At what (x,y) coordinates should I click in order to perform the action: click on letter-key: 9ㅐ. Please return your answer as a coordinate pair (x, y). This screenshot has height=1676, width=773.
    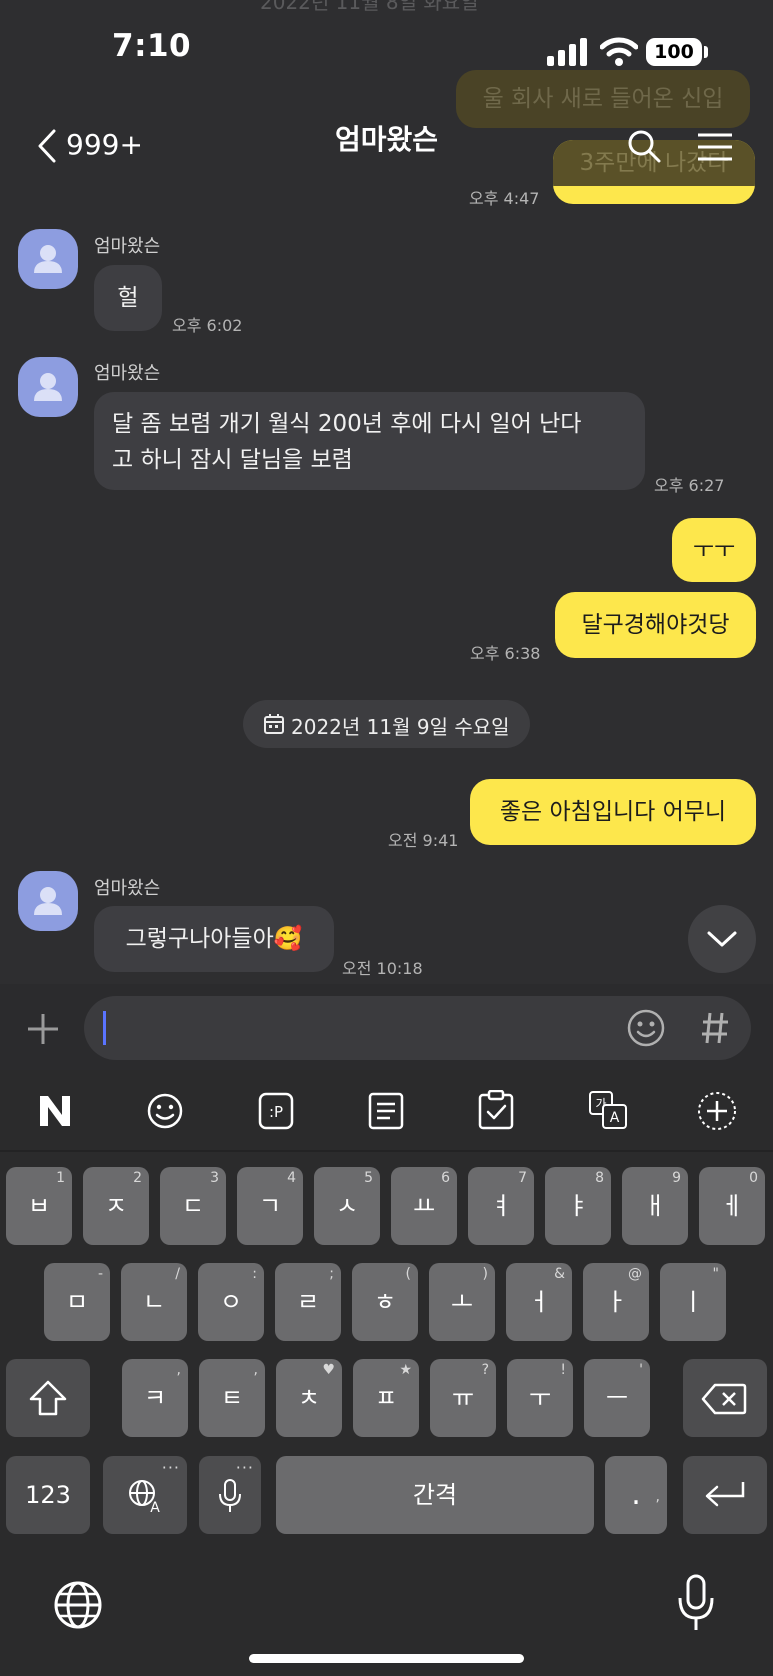
    Looking at the image, I should click on (655, 1206).